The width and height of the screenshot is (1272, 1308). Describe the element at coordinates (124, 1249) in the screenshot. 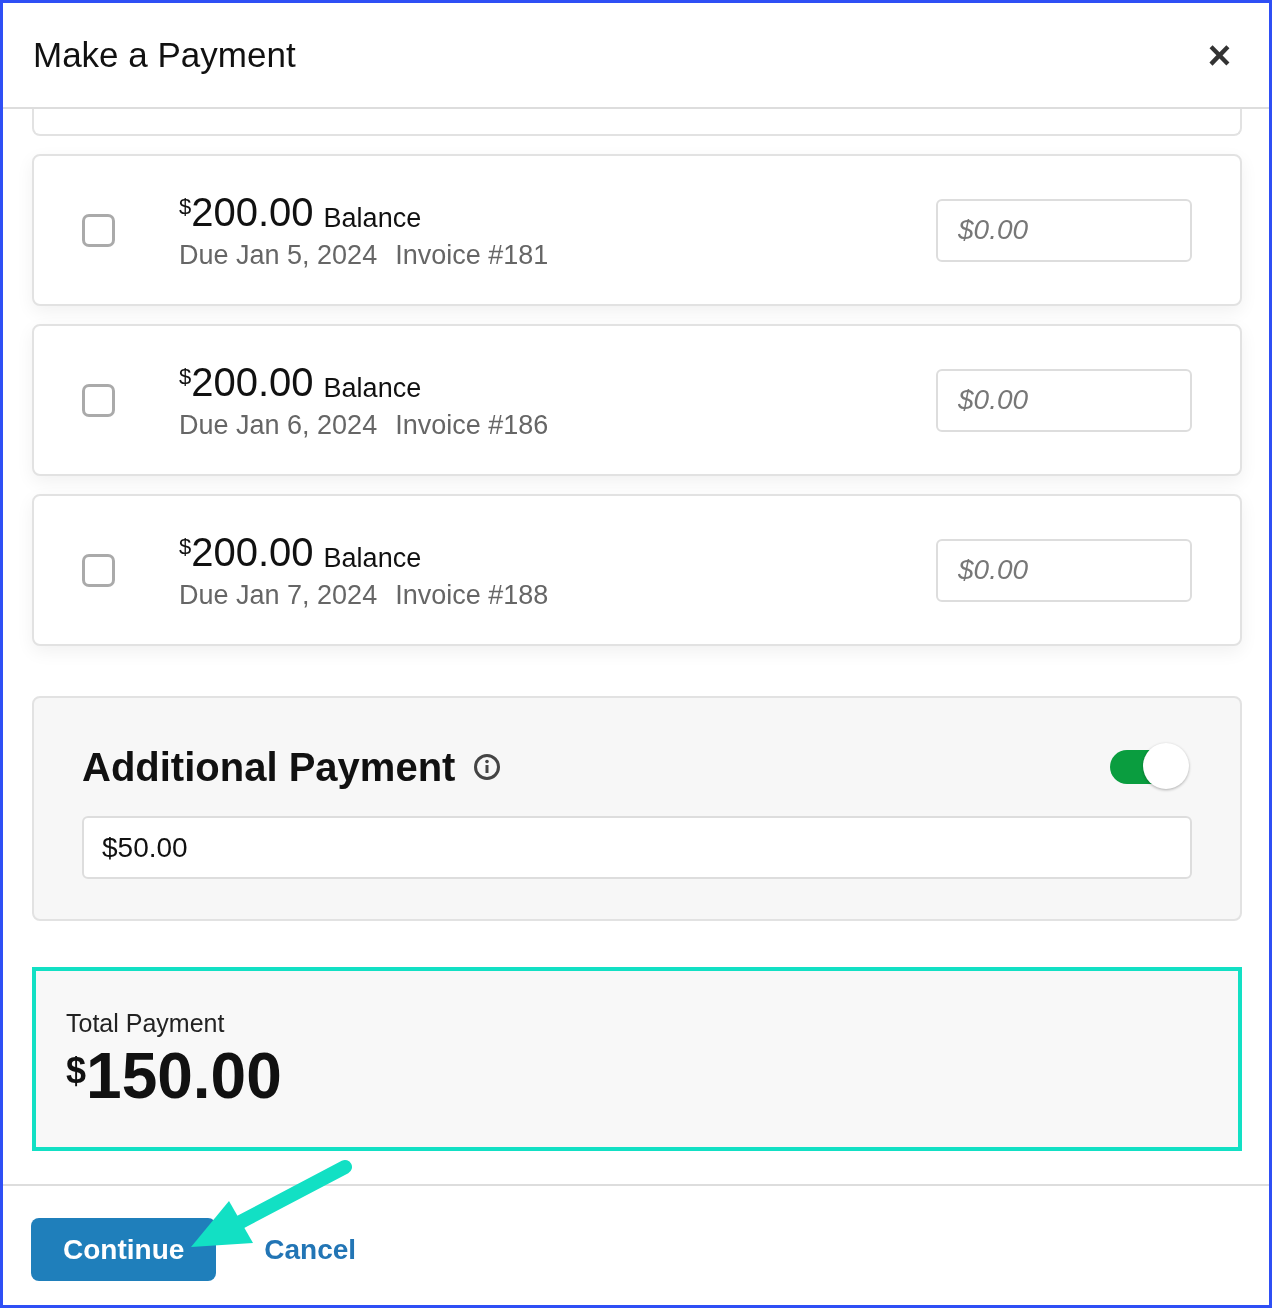

I see `continue-button: Continue` at that location.